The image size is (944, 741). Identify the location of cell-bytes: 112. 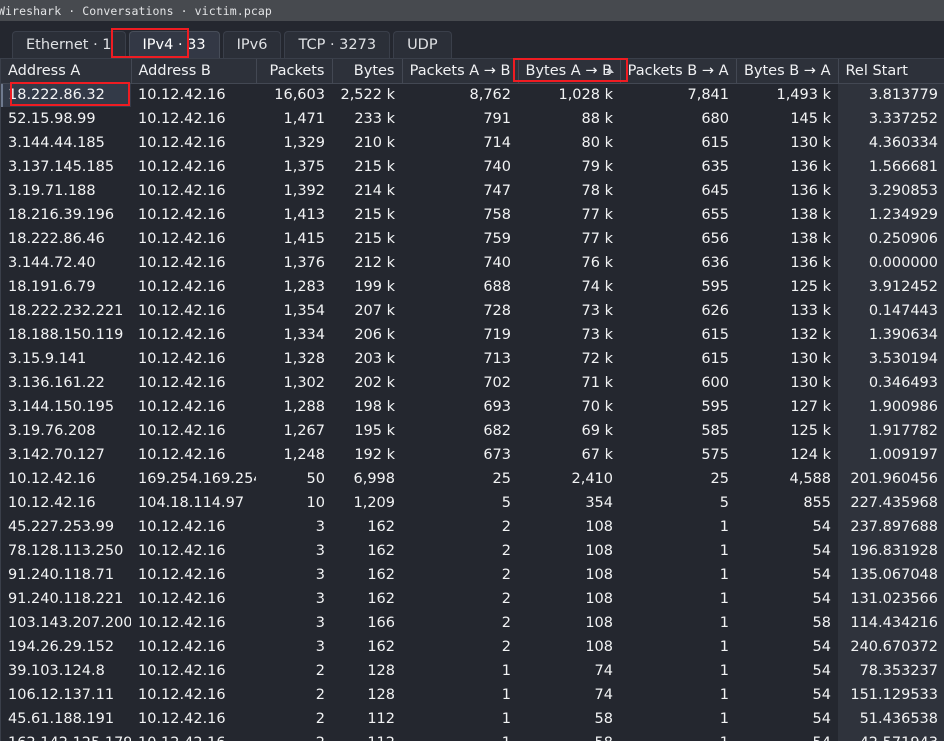
(367, 736).